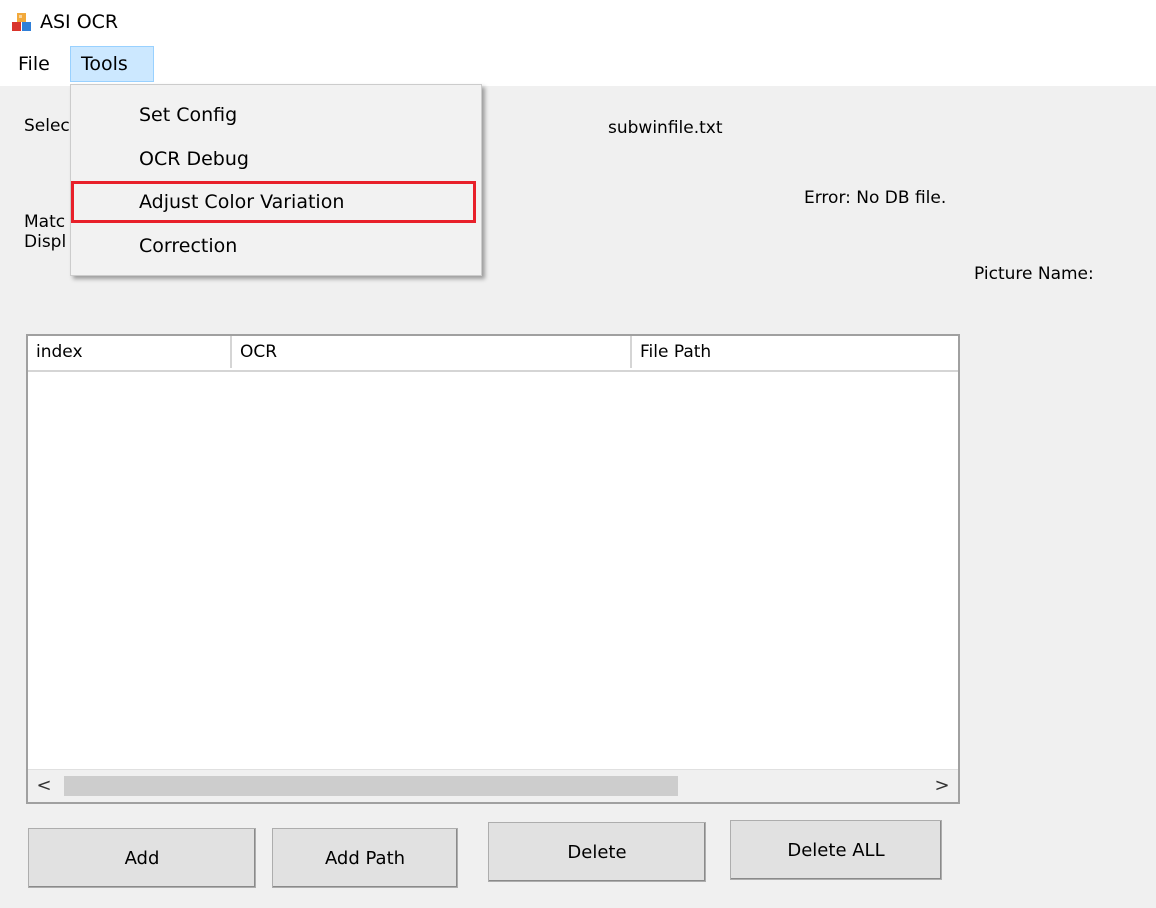 This screenshot has width=1156, height=908. I want to click on menu-item-ocr-debug: OCR Debug, so click(194, 159).